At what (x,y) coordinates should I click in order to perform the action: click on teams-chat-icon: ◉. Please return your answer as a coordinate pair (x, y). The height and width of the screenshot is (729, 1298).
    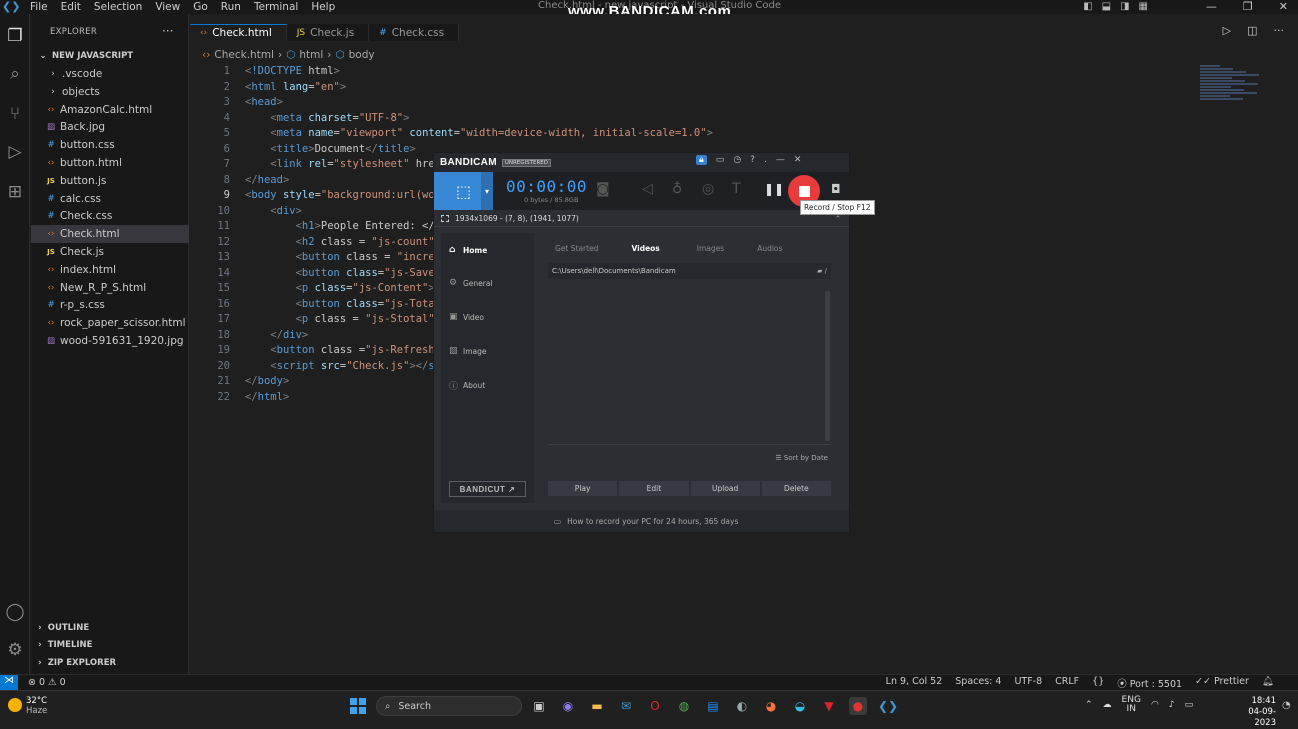
    Looking at the image, I should click on (568, 706).